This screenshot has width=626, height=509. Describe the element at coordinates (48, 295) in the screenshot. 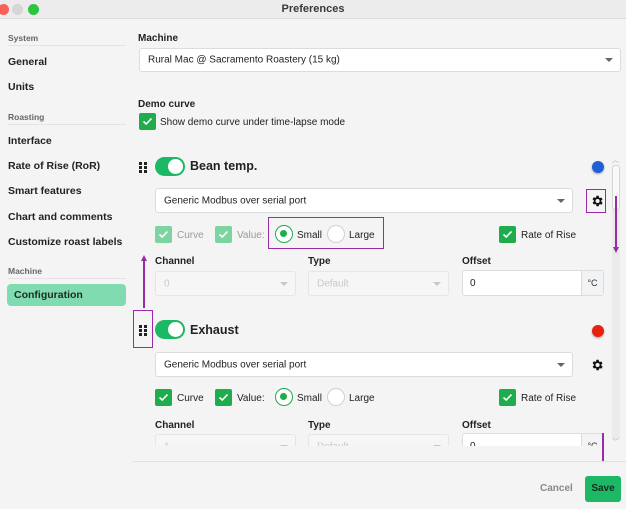

I see `sidebar-item-label: Configuration` at that location.